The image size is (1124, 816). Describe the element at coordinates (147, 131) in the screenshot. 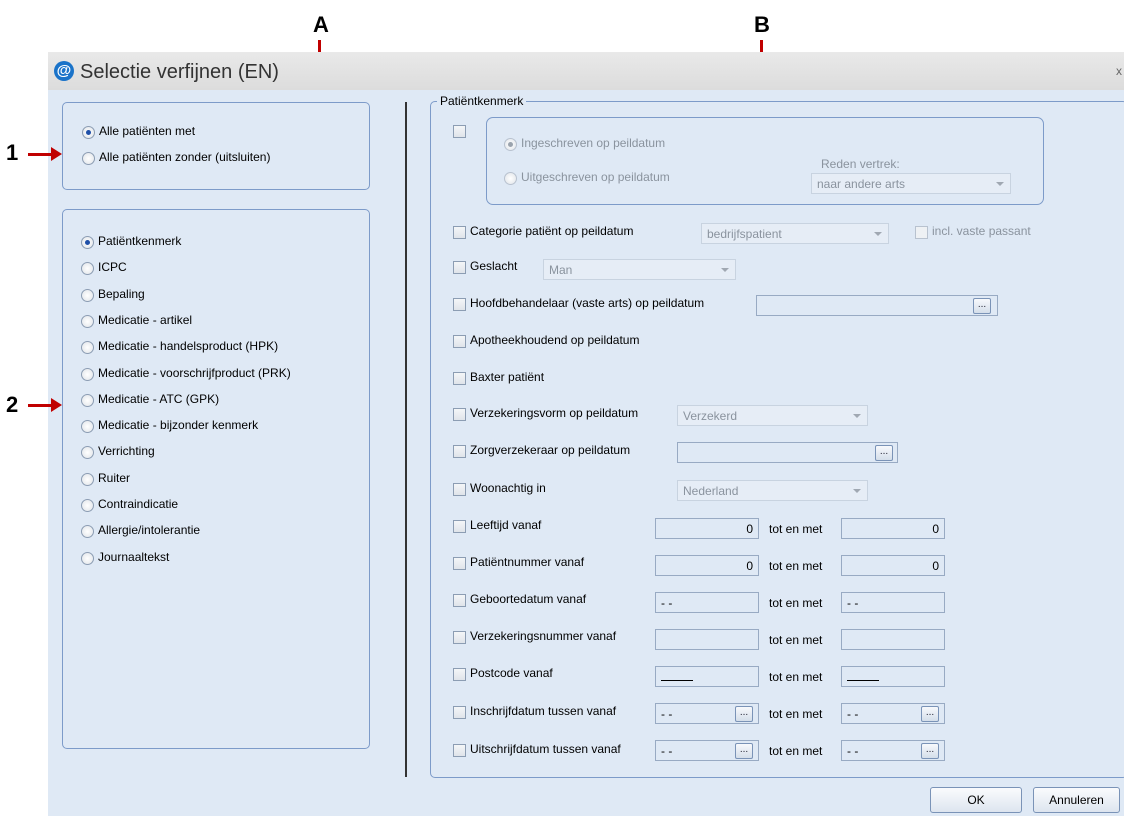

I see `label-alle-met: Alle patiënten met` at that location.